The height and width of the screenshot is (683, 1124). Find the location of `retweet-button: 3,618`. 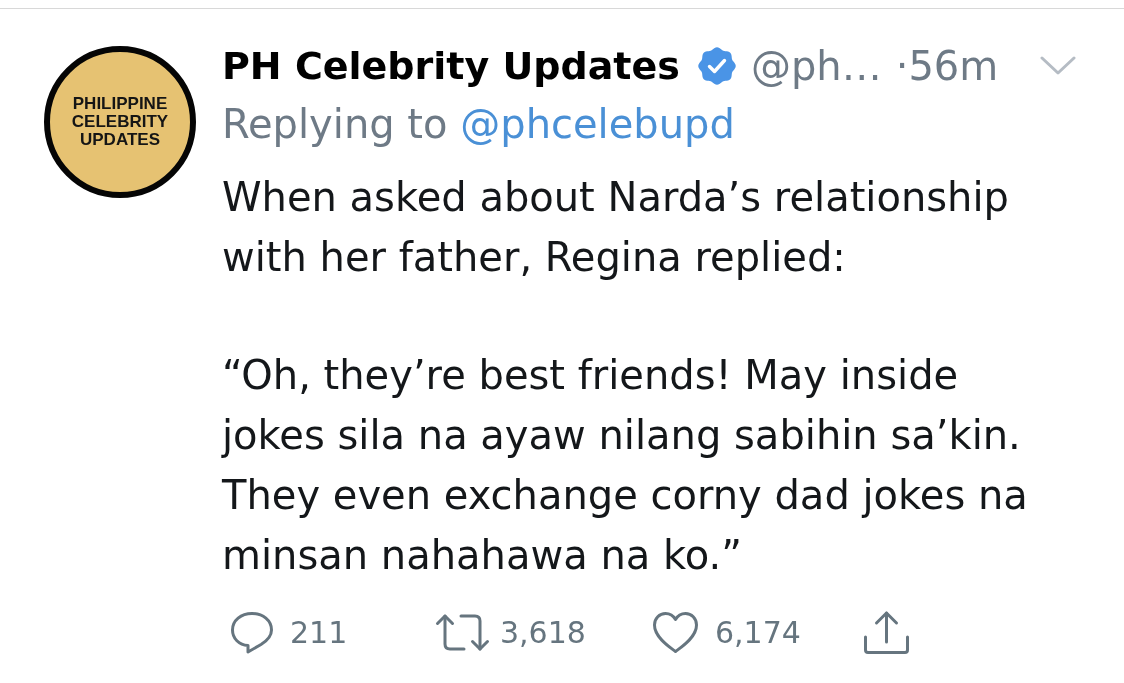

retweet-button: 3,618 is located at coordinates (510, 632).